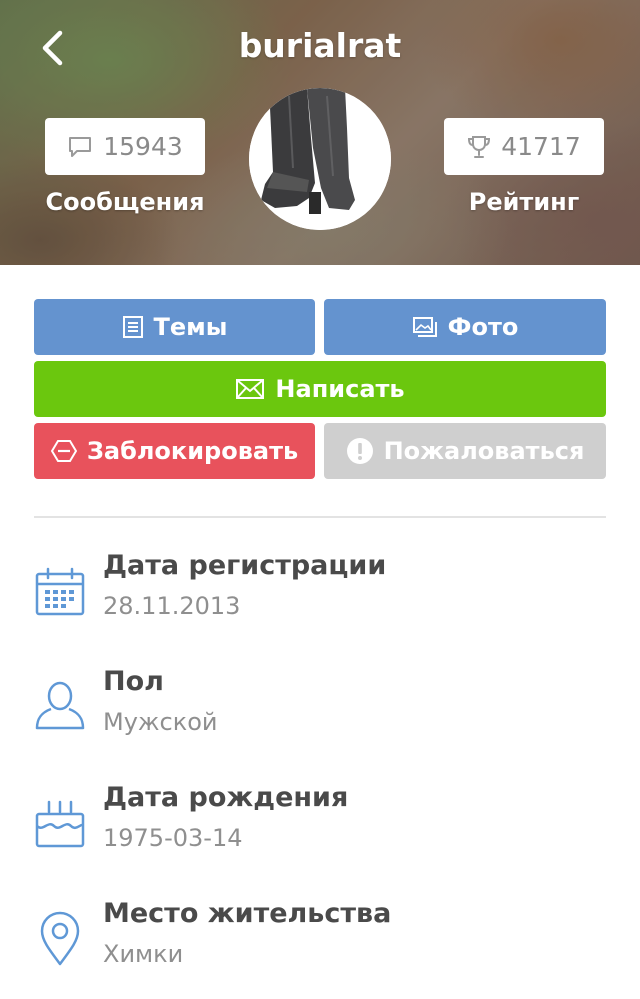  Describe the element at coordinates (541, 146) in the screenshot. I see `rating-value: 41717` at that location.